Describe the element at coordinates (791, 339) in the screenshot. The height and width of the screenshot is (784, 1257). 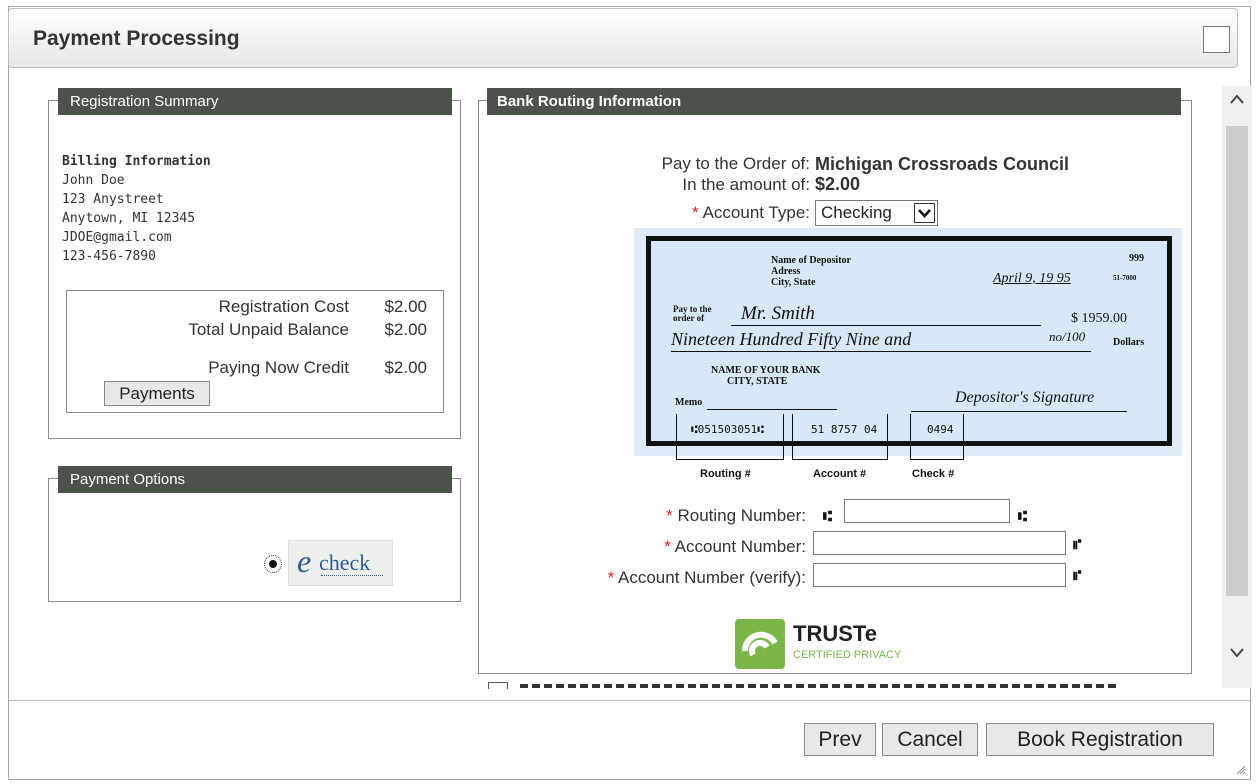
I see `check-amount-words: Nineteen Hundred Fifty Nine and` at that location.